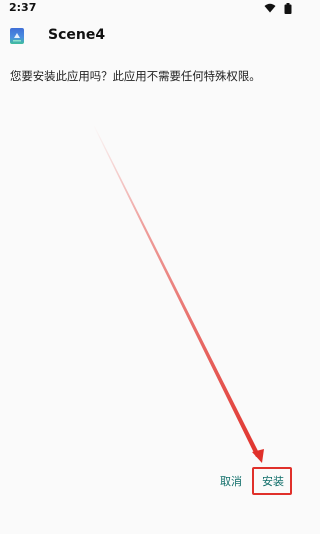 This screenshot has width=320, height=534. I want to click on cancel-button: 取消, so click(231, 482).